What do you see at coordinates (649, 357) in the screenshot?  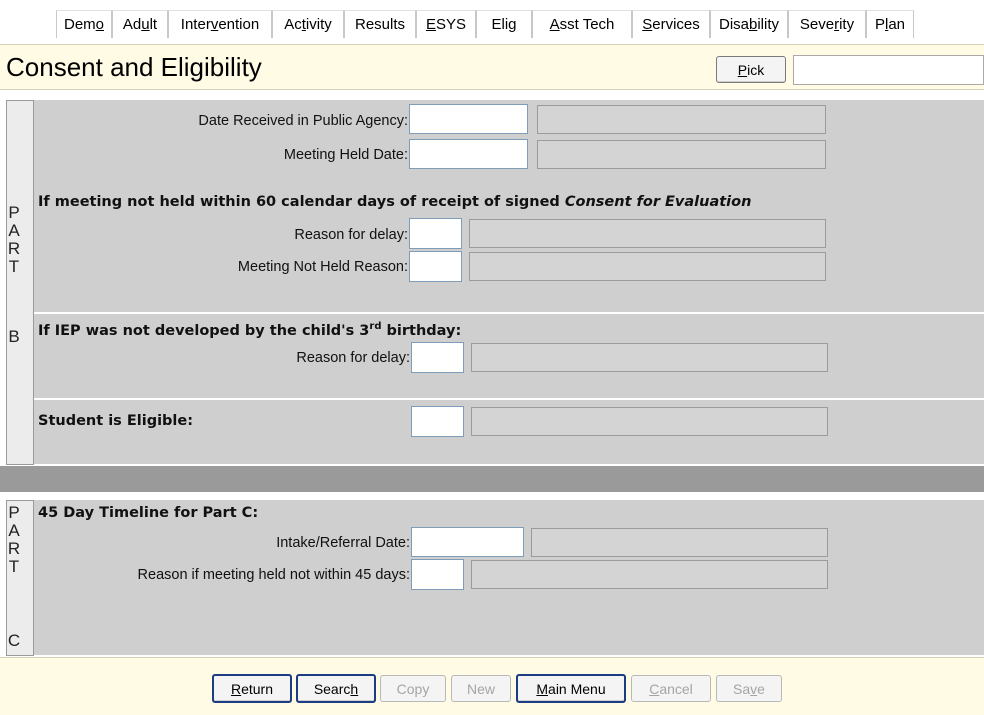 I see `iep-reason-display` at bounding box center [649, 357].